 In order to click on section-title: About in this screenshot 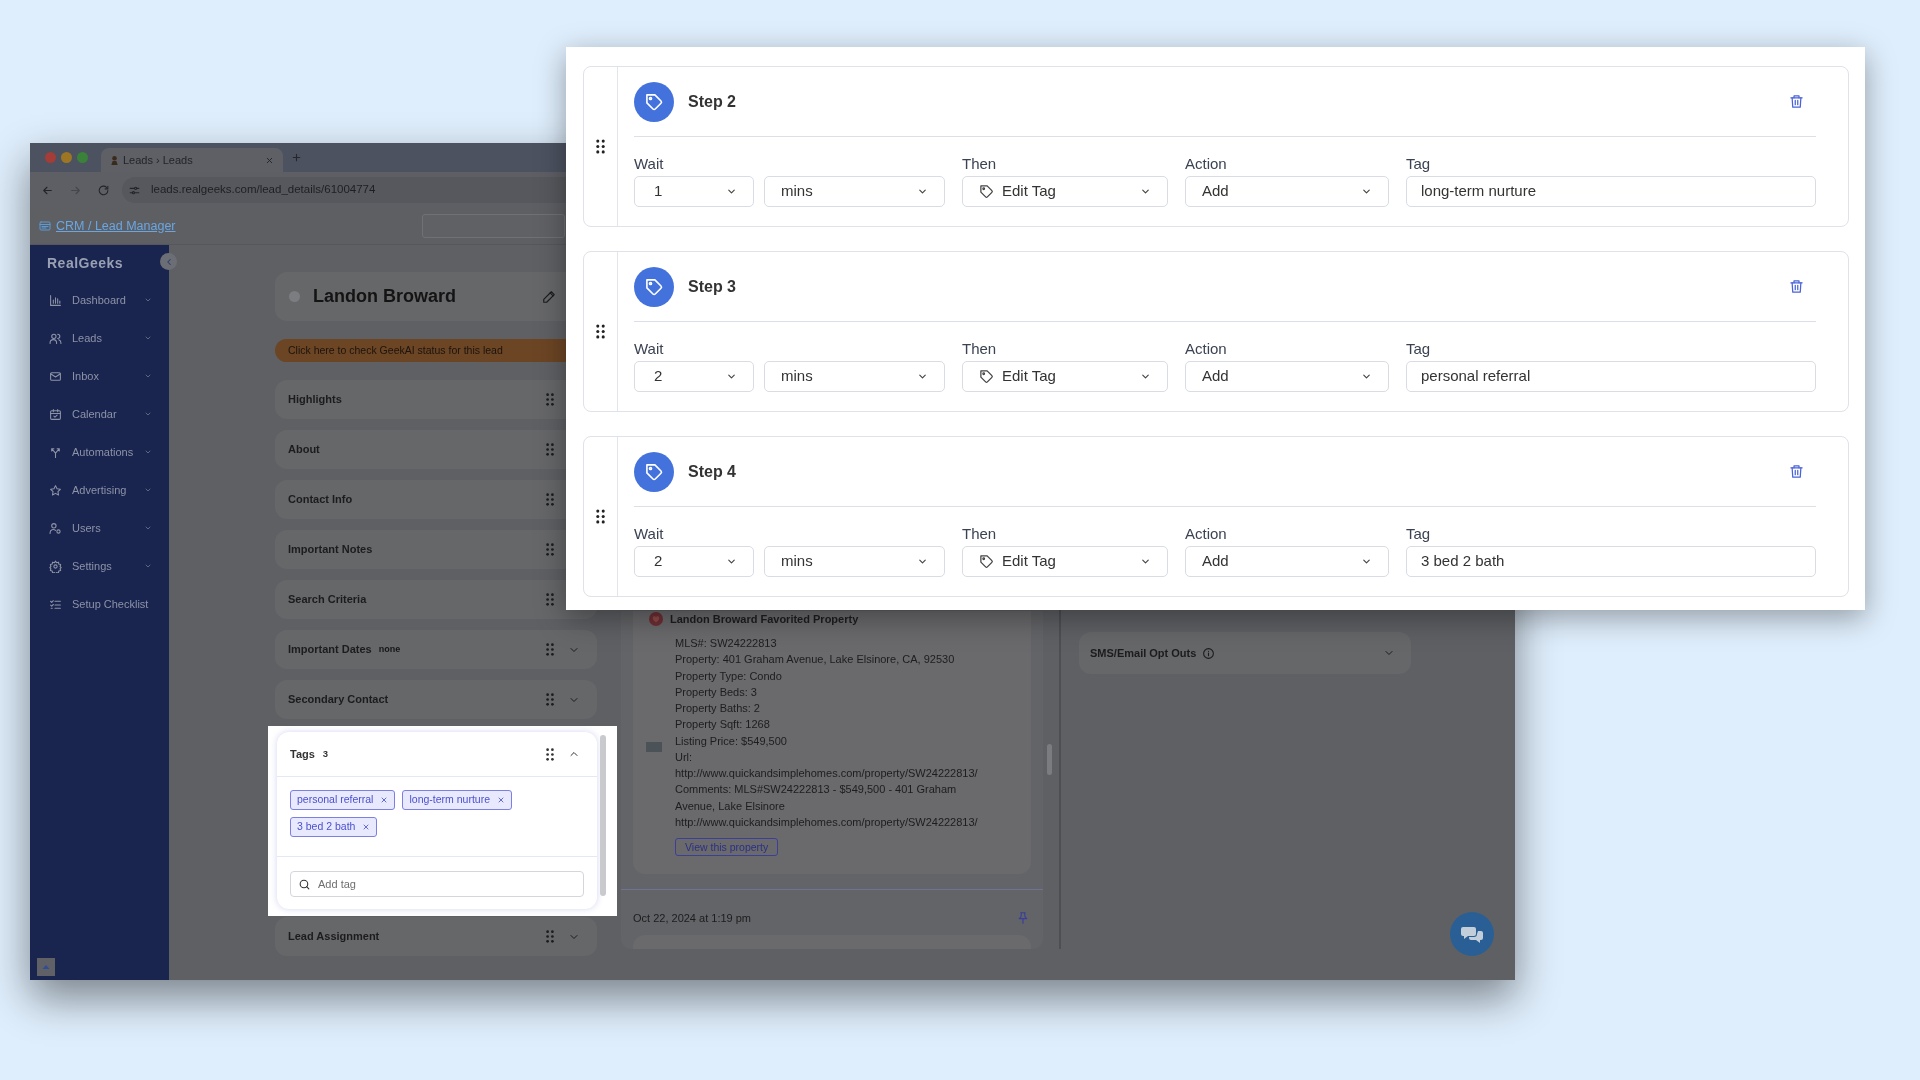, I will do `click(304, 450)`.